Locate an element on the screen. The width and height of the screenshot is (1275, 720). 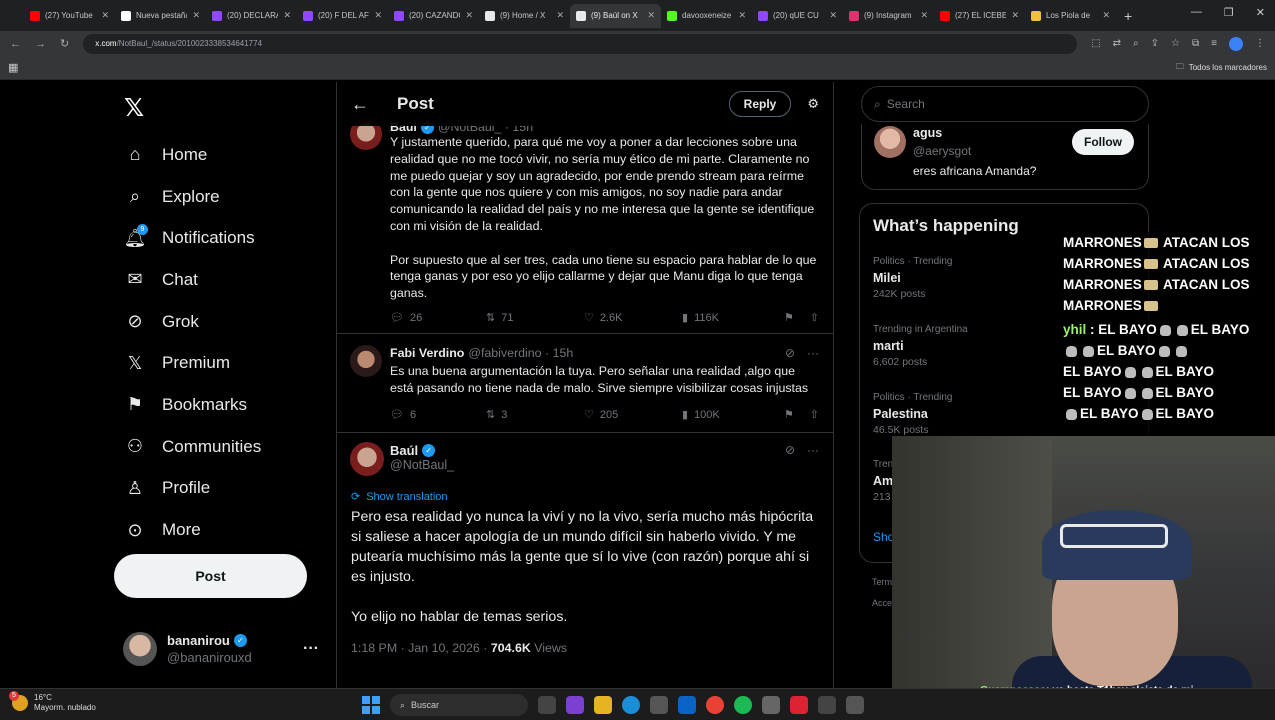
kebab-menu-icon: ⋮ is located at coordinates (1260, 43).